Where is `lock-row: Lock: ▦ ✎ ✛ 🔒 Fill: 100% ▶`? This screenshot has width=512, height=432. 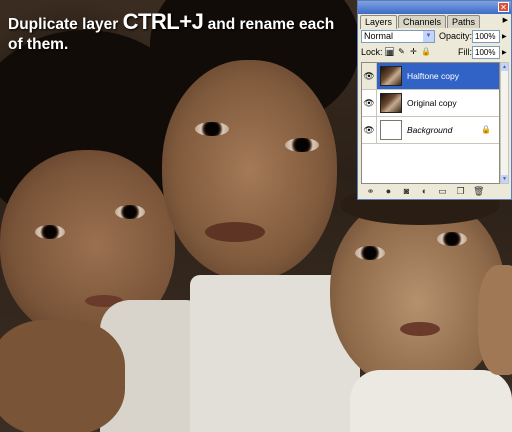 lock-row: Lock: ▦ ✎ ✛ 🔒 Fill: 100% ▶ is located at coordinates (435, 53).